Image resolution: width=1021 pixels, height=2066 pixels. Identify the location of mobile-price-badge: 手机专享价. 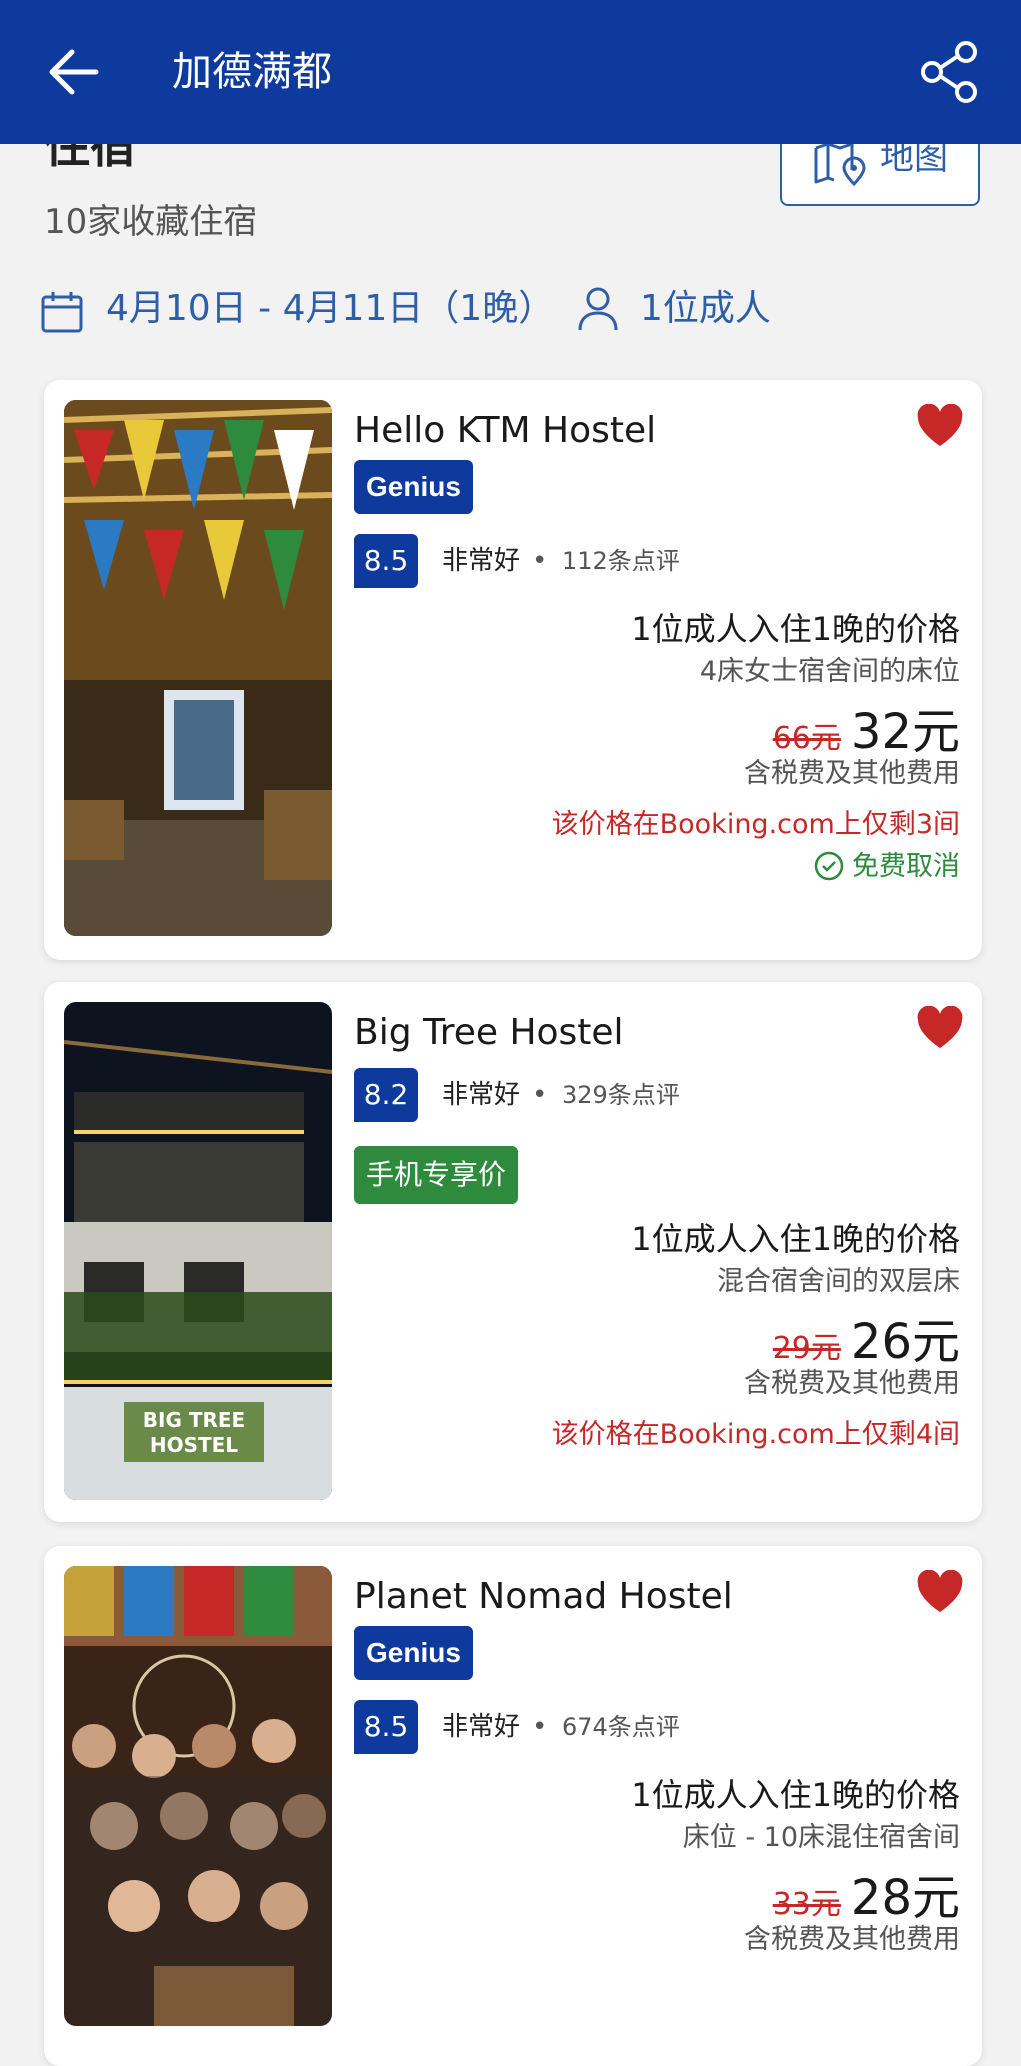
(436, 1175).